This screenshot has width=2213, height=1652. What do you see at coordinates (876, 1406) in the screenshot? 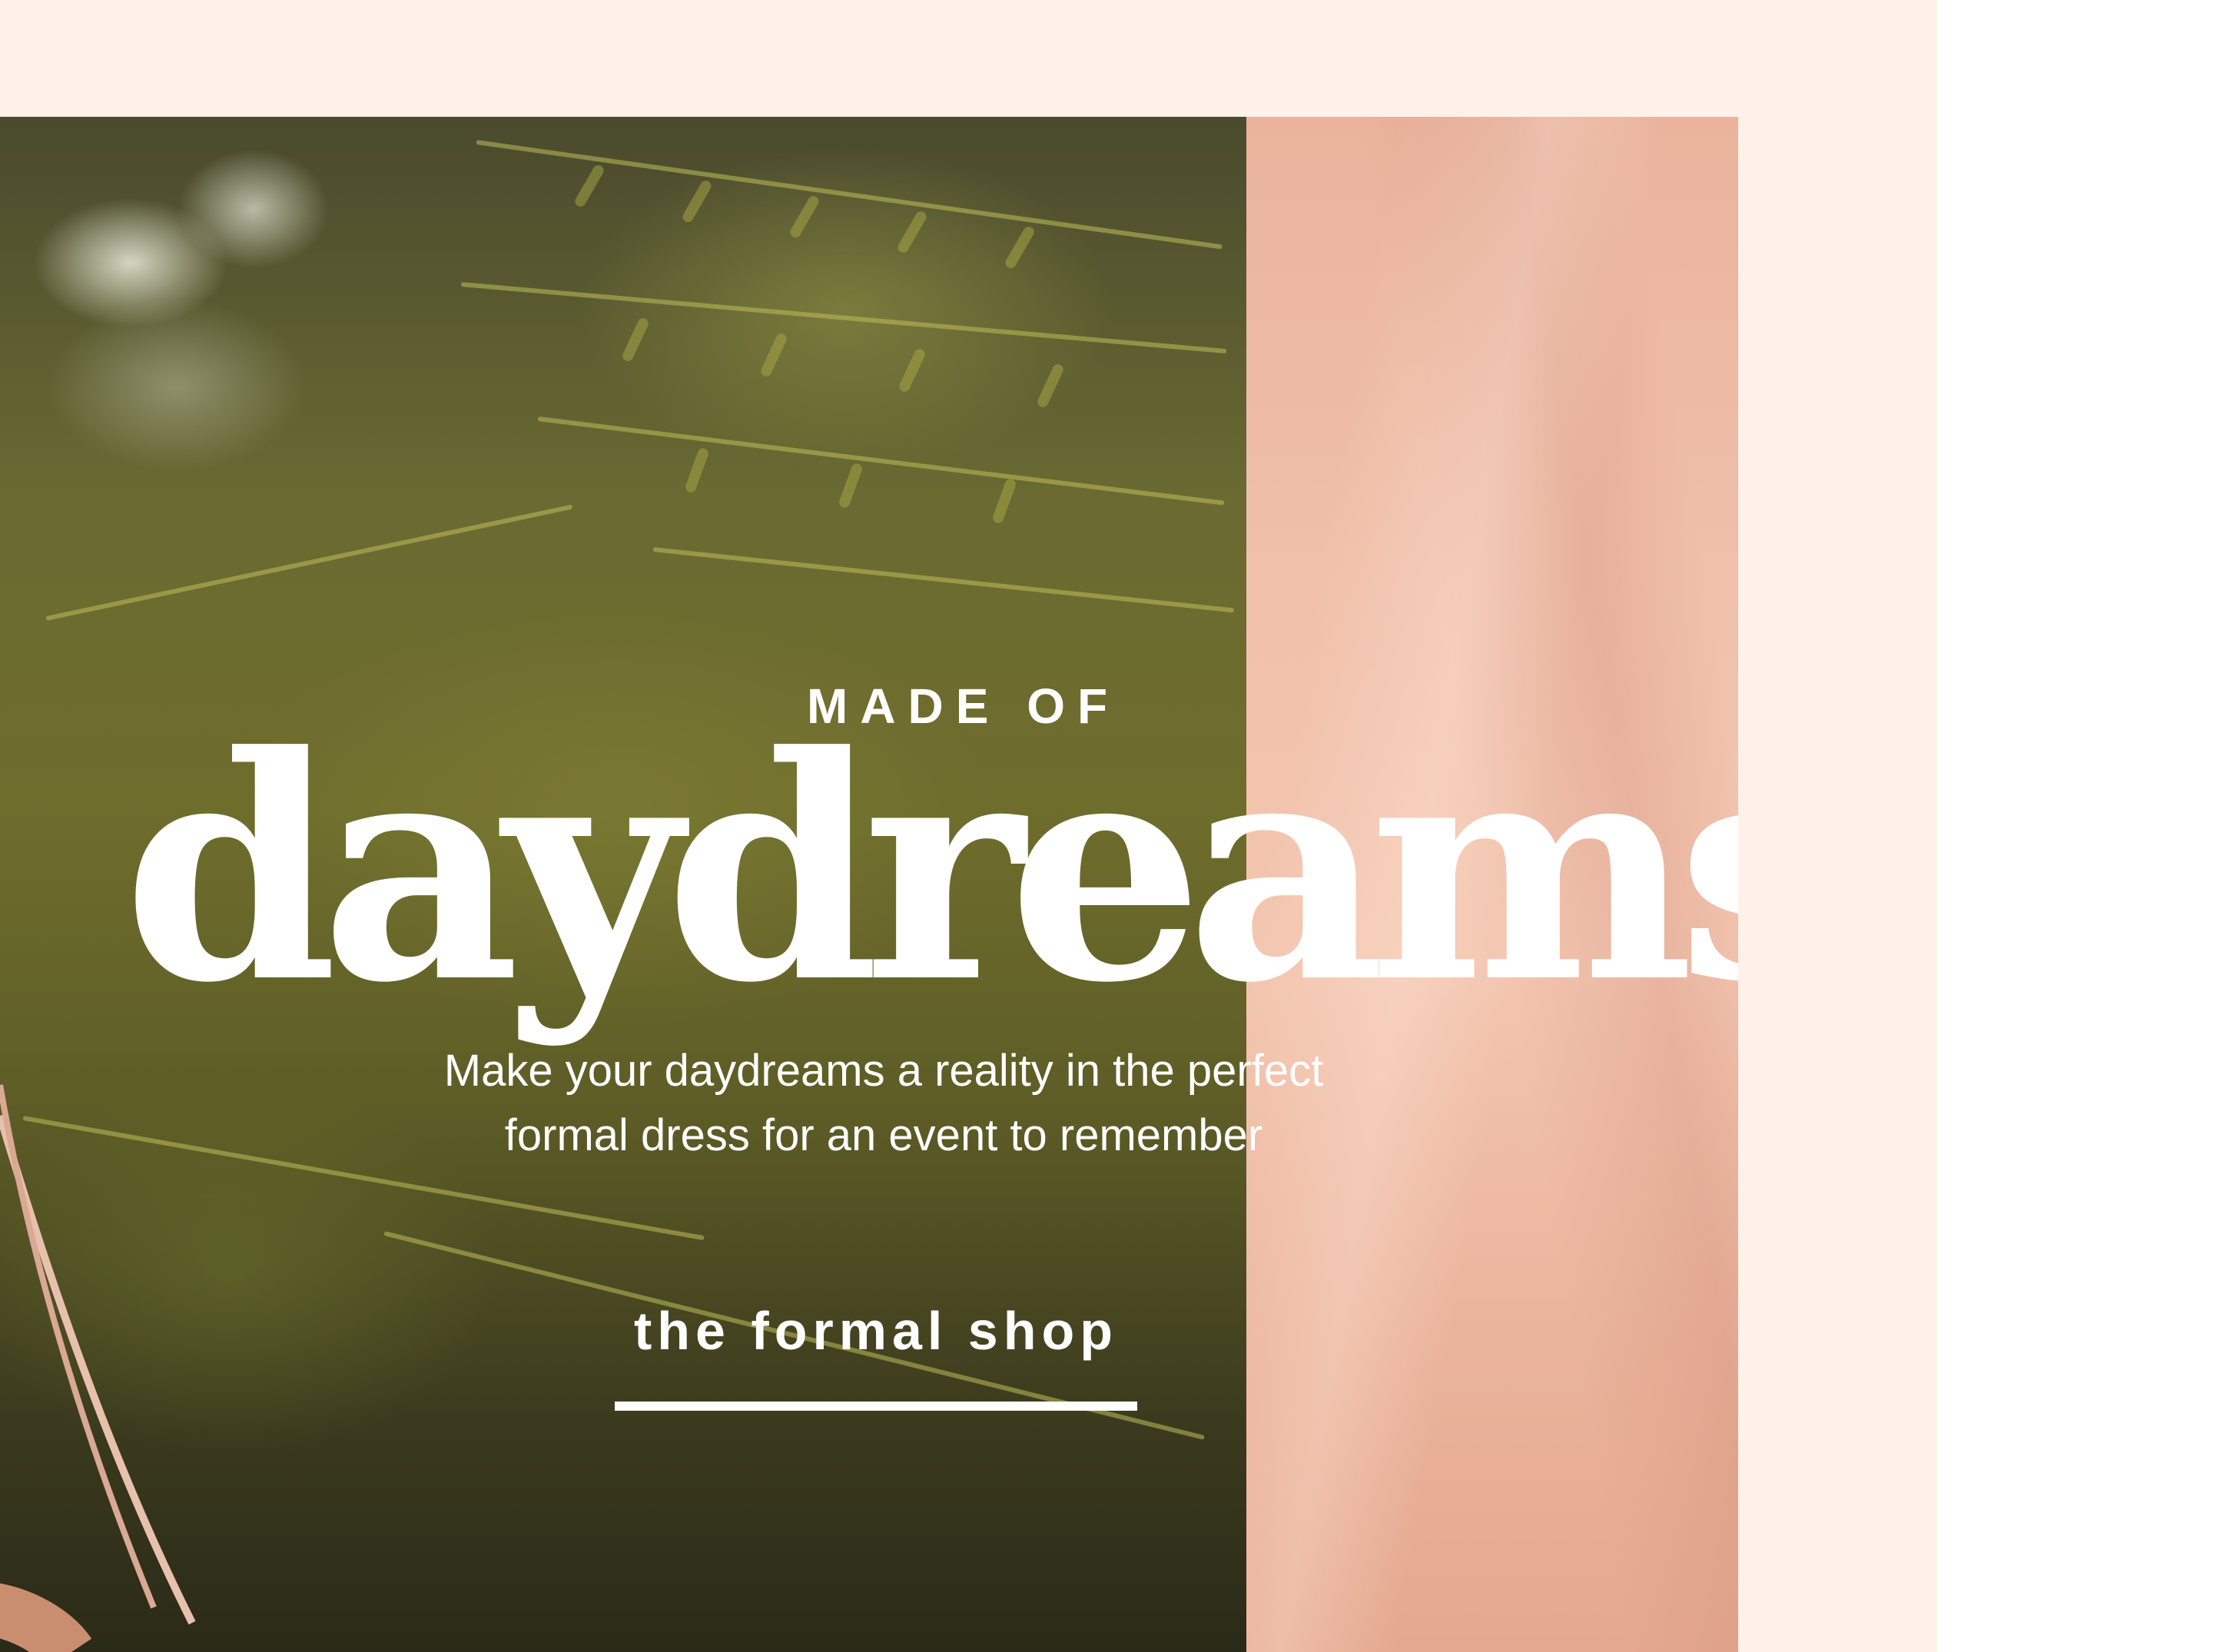
I see `cta-underline` at bounding box center [876, 1406].